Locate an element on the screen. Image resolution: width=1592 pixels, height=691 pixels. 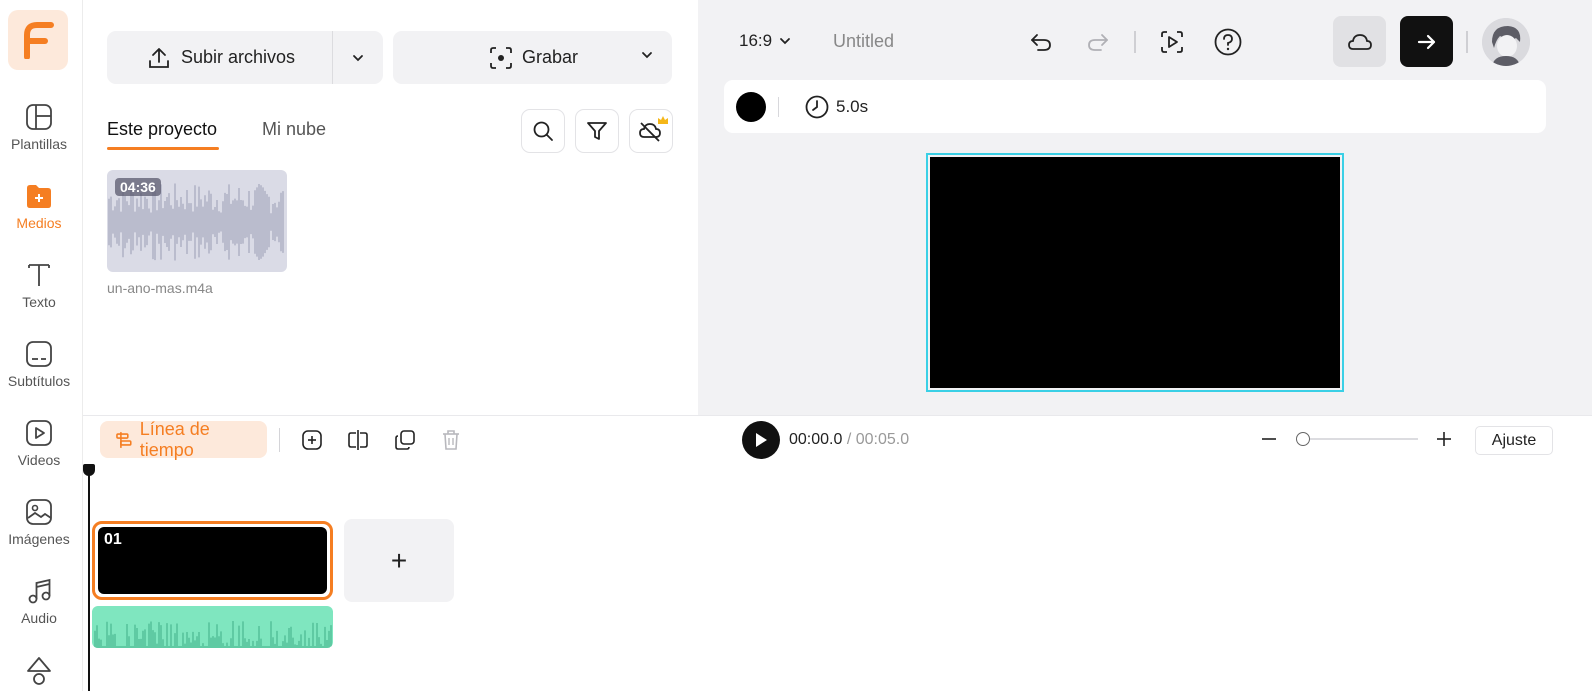
cloud-save-button is located at coordinates (1359, 41).